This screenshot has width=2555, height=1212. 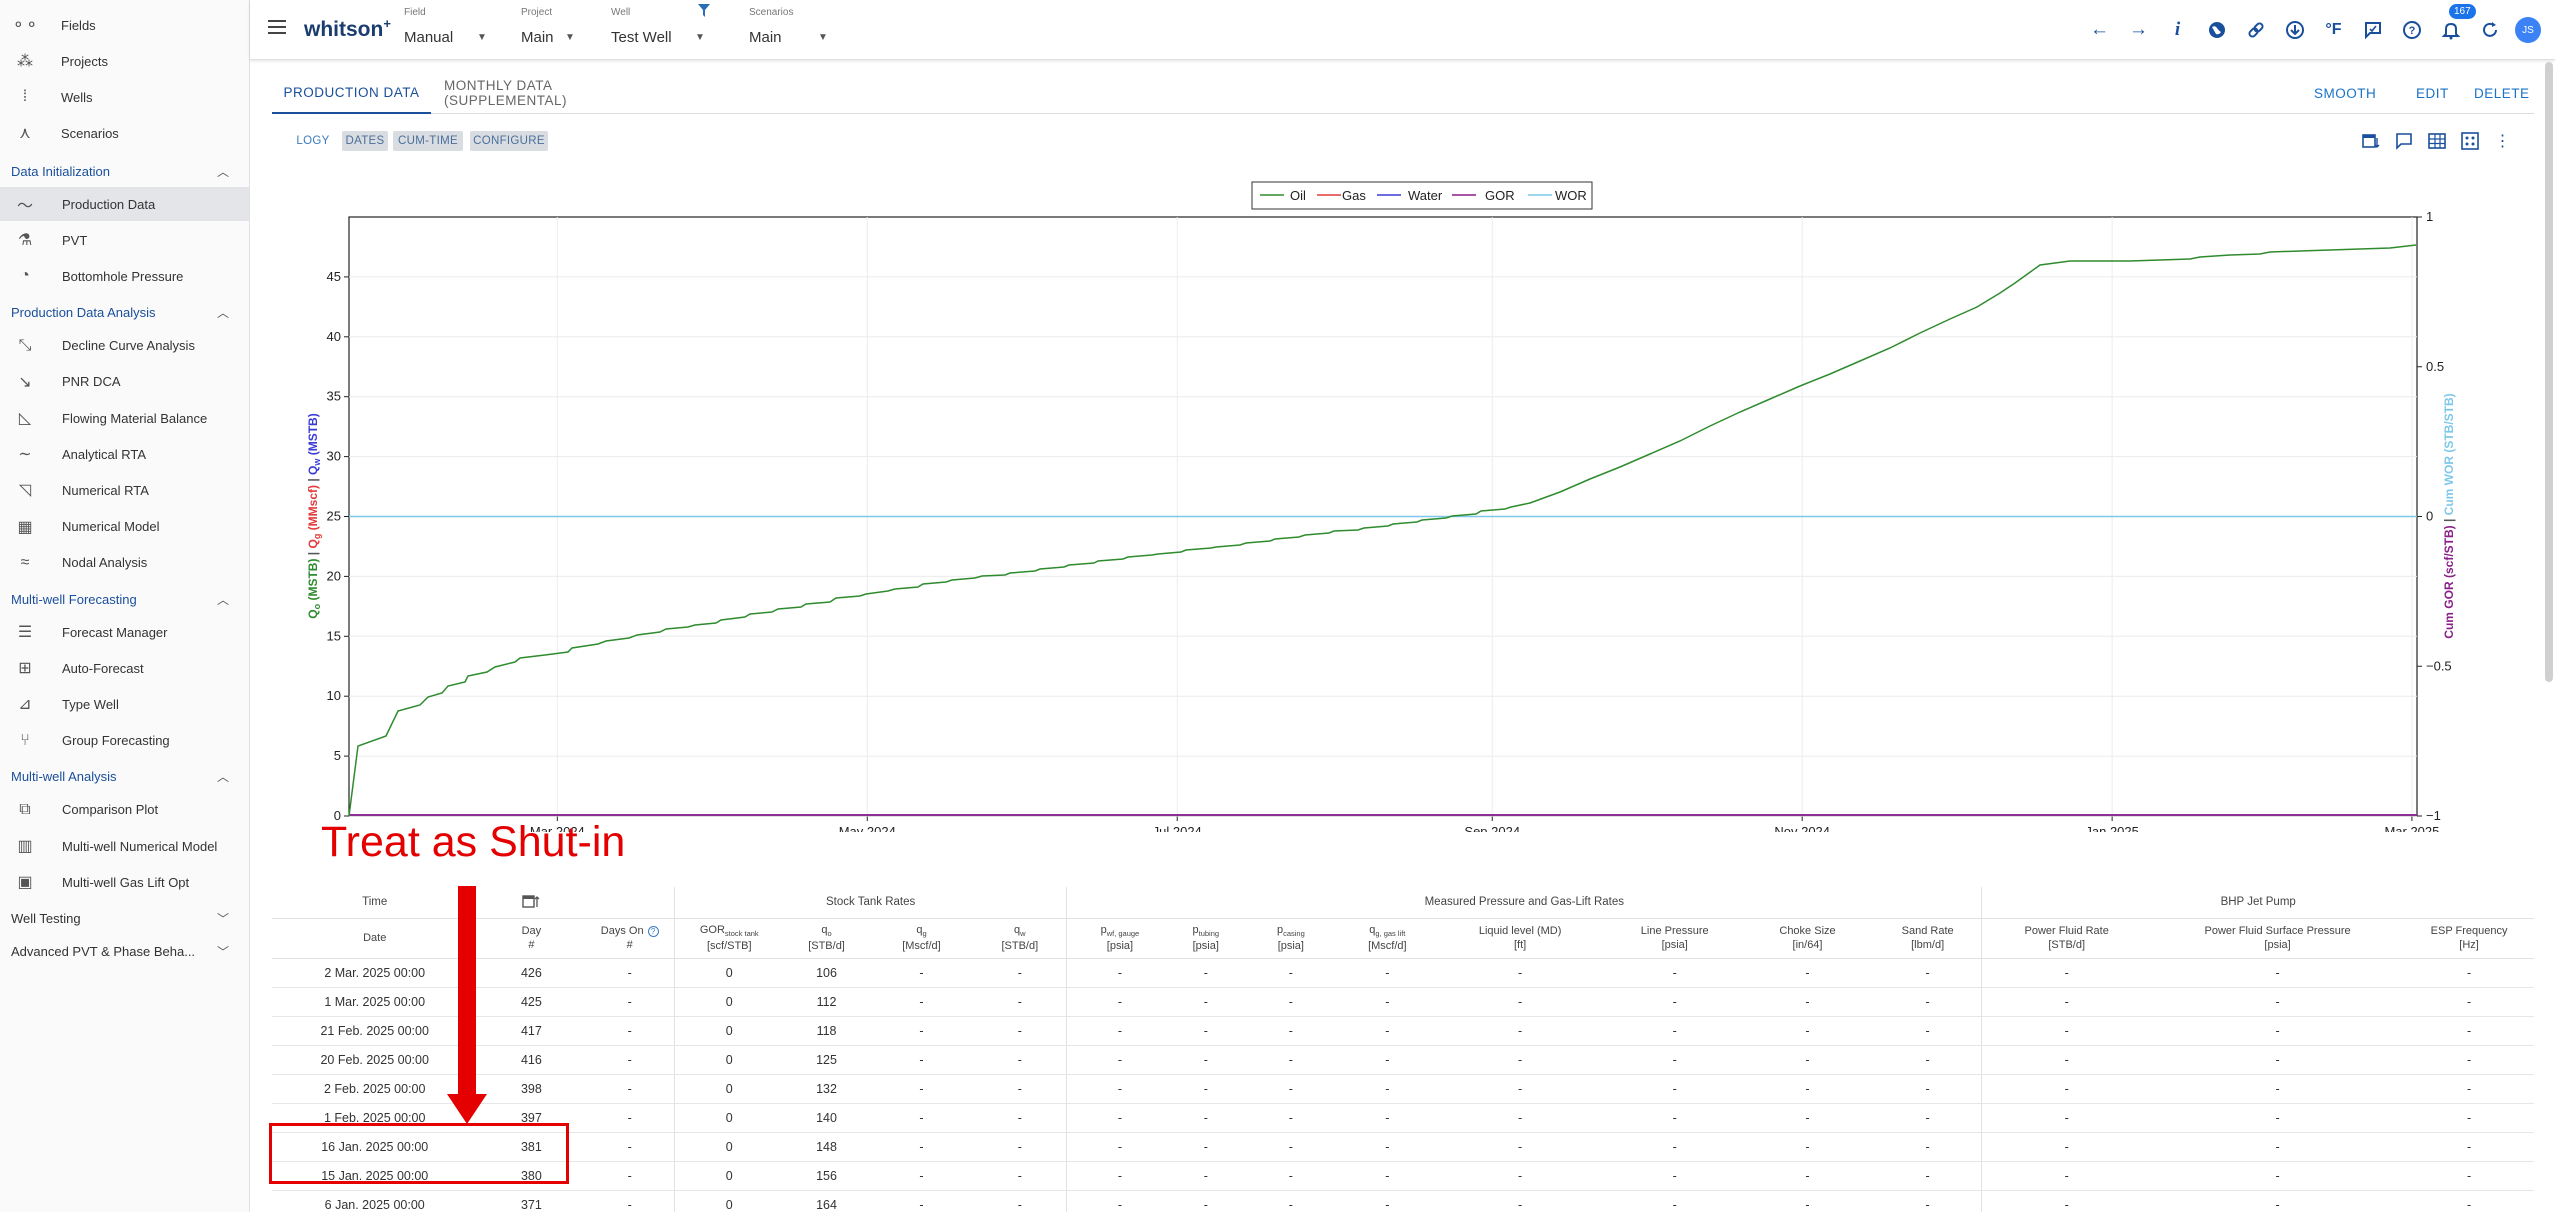 I want to click on legend-label-gas: Gas, so click(x=1354, y=195).